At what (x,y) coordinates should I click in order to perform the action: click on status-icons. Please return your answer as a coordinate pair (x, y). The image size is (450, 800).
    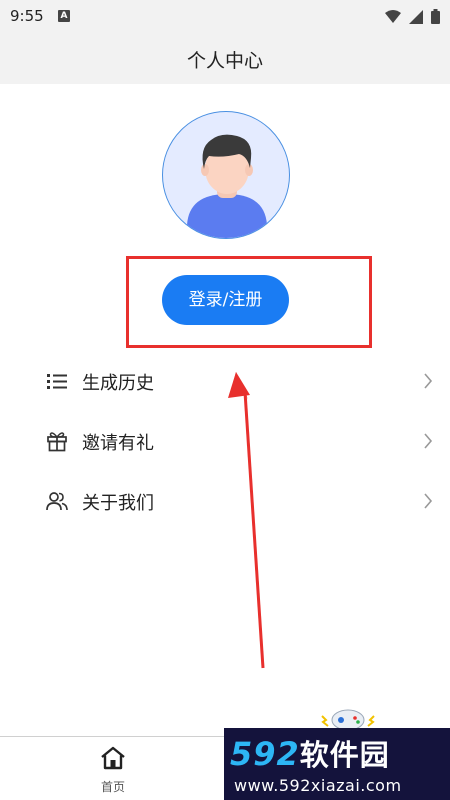
    Looking at the image, I should click on (412, 16).